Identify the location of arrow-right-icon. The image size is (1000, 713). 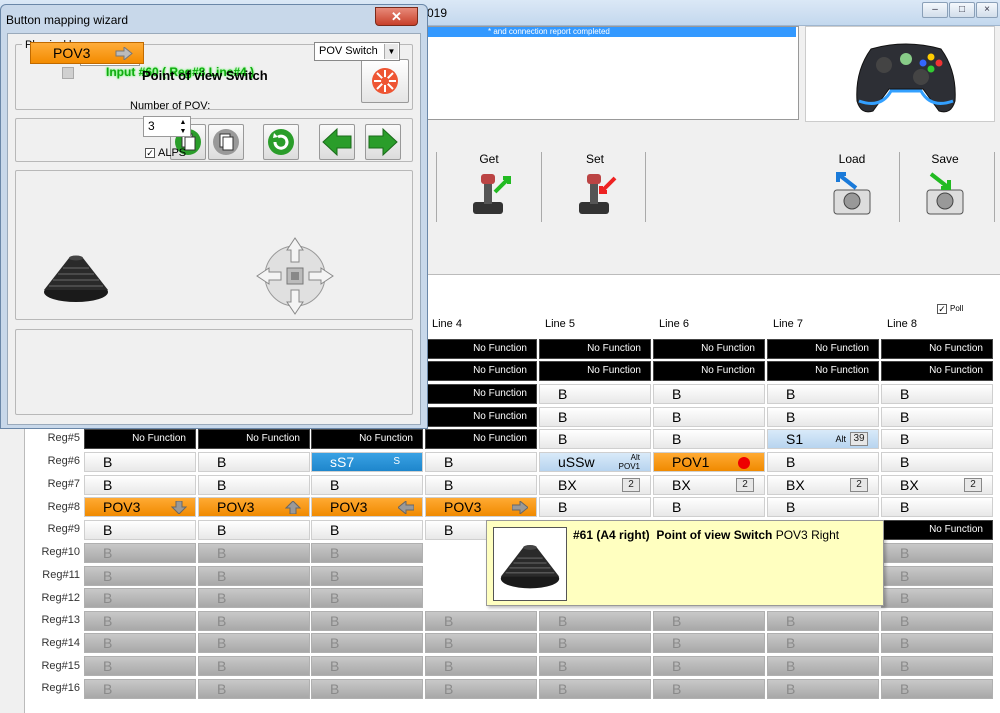
(124, 53).